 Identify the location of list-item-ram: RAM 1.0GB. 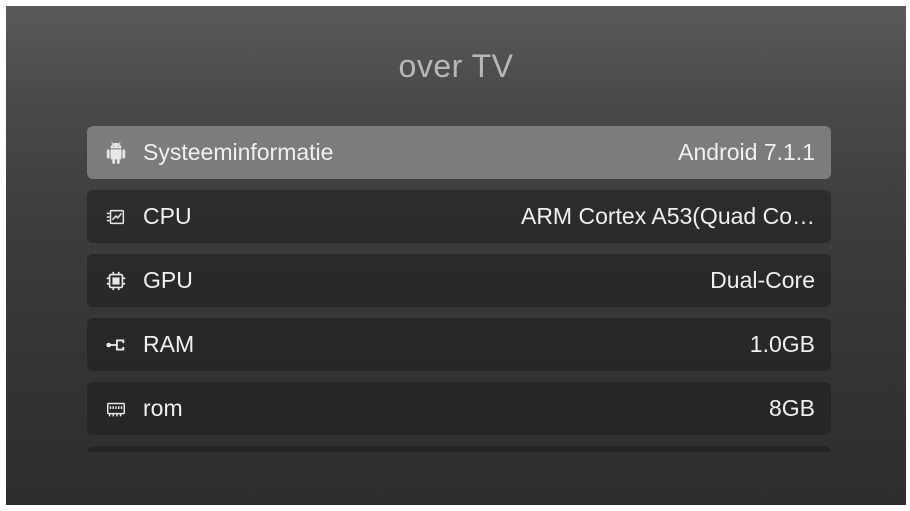
(459, 344).